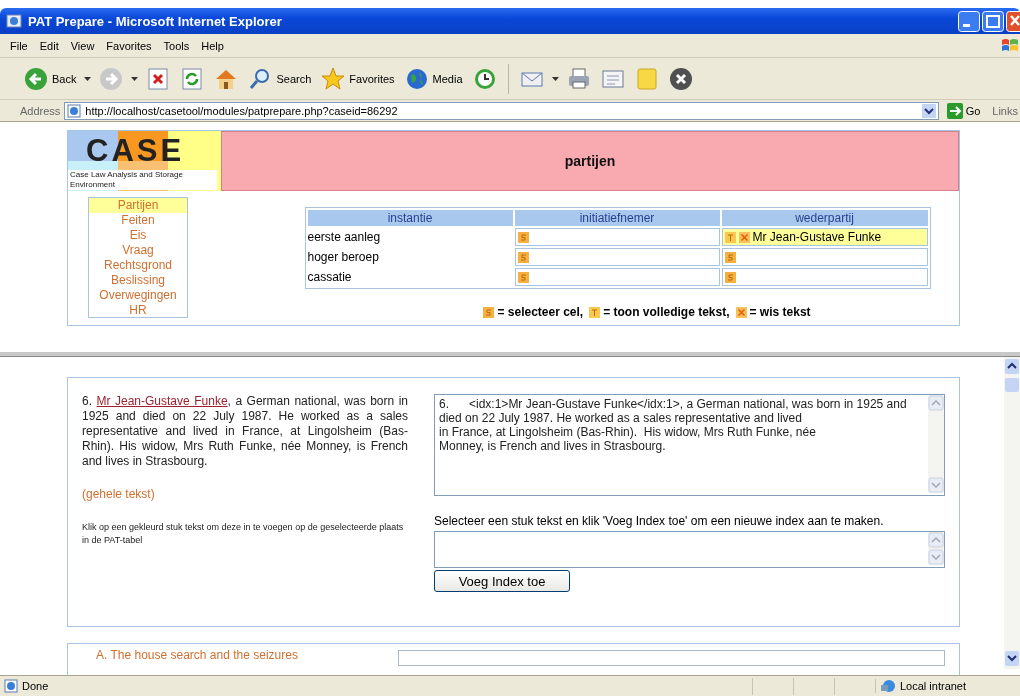 The width and height of the screenshot is (1020, 696). What do you see at coordinates (82, 45) in the screenshot?
I see `menu-item: View` at bounding box center [82, 45].